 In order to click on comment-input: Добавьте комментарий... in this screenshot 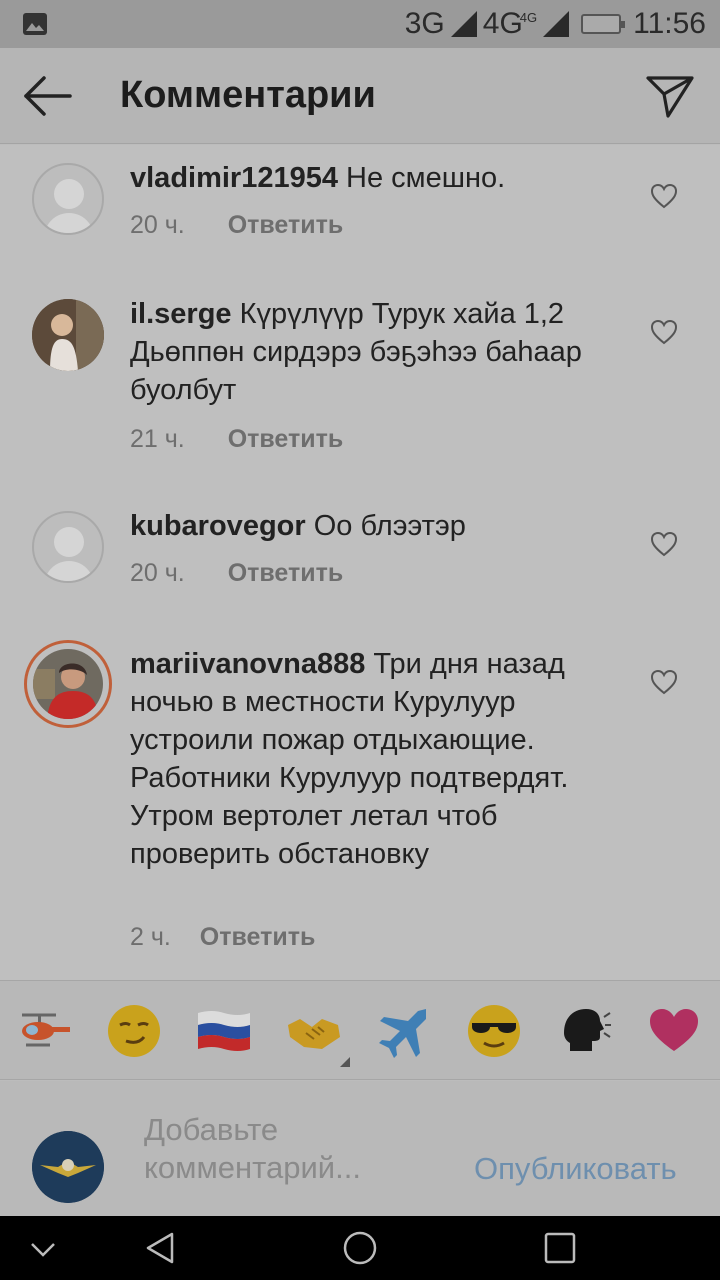, I will do `click(304, 1149)`.